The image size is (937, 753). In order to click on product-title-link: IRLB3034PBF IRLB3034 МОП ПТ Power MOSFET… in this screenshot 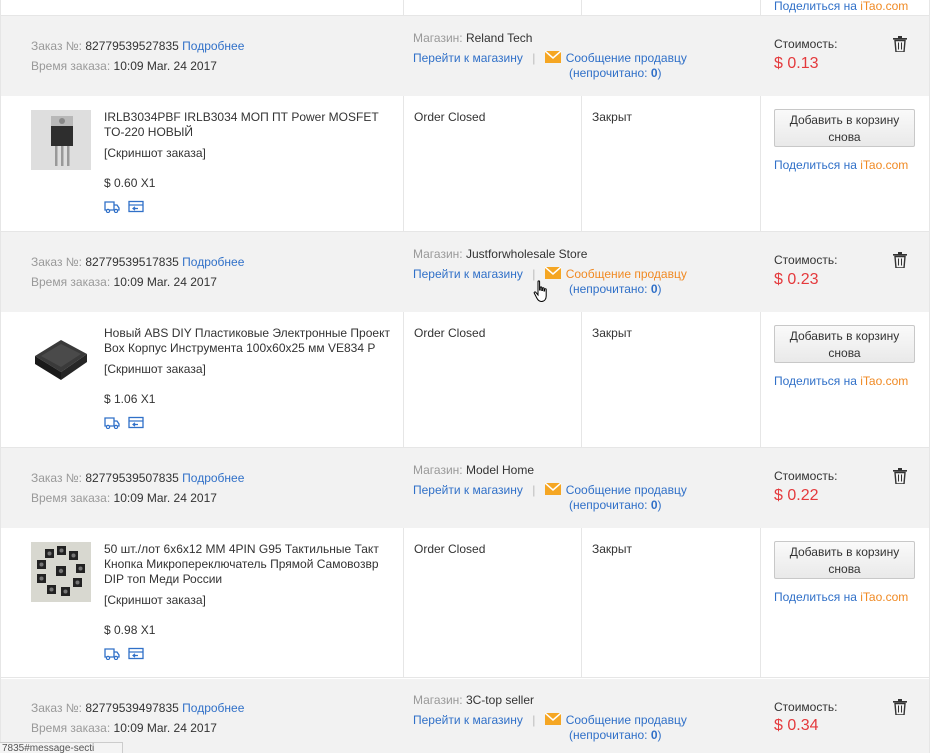, I will do `click(252, 125)`.